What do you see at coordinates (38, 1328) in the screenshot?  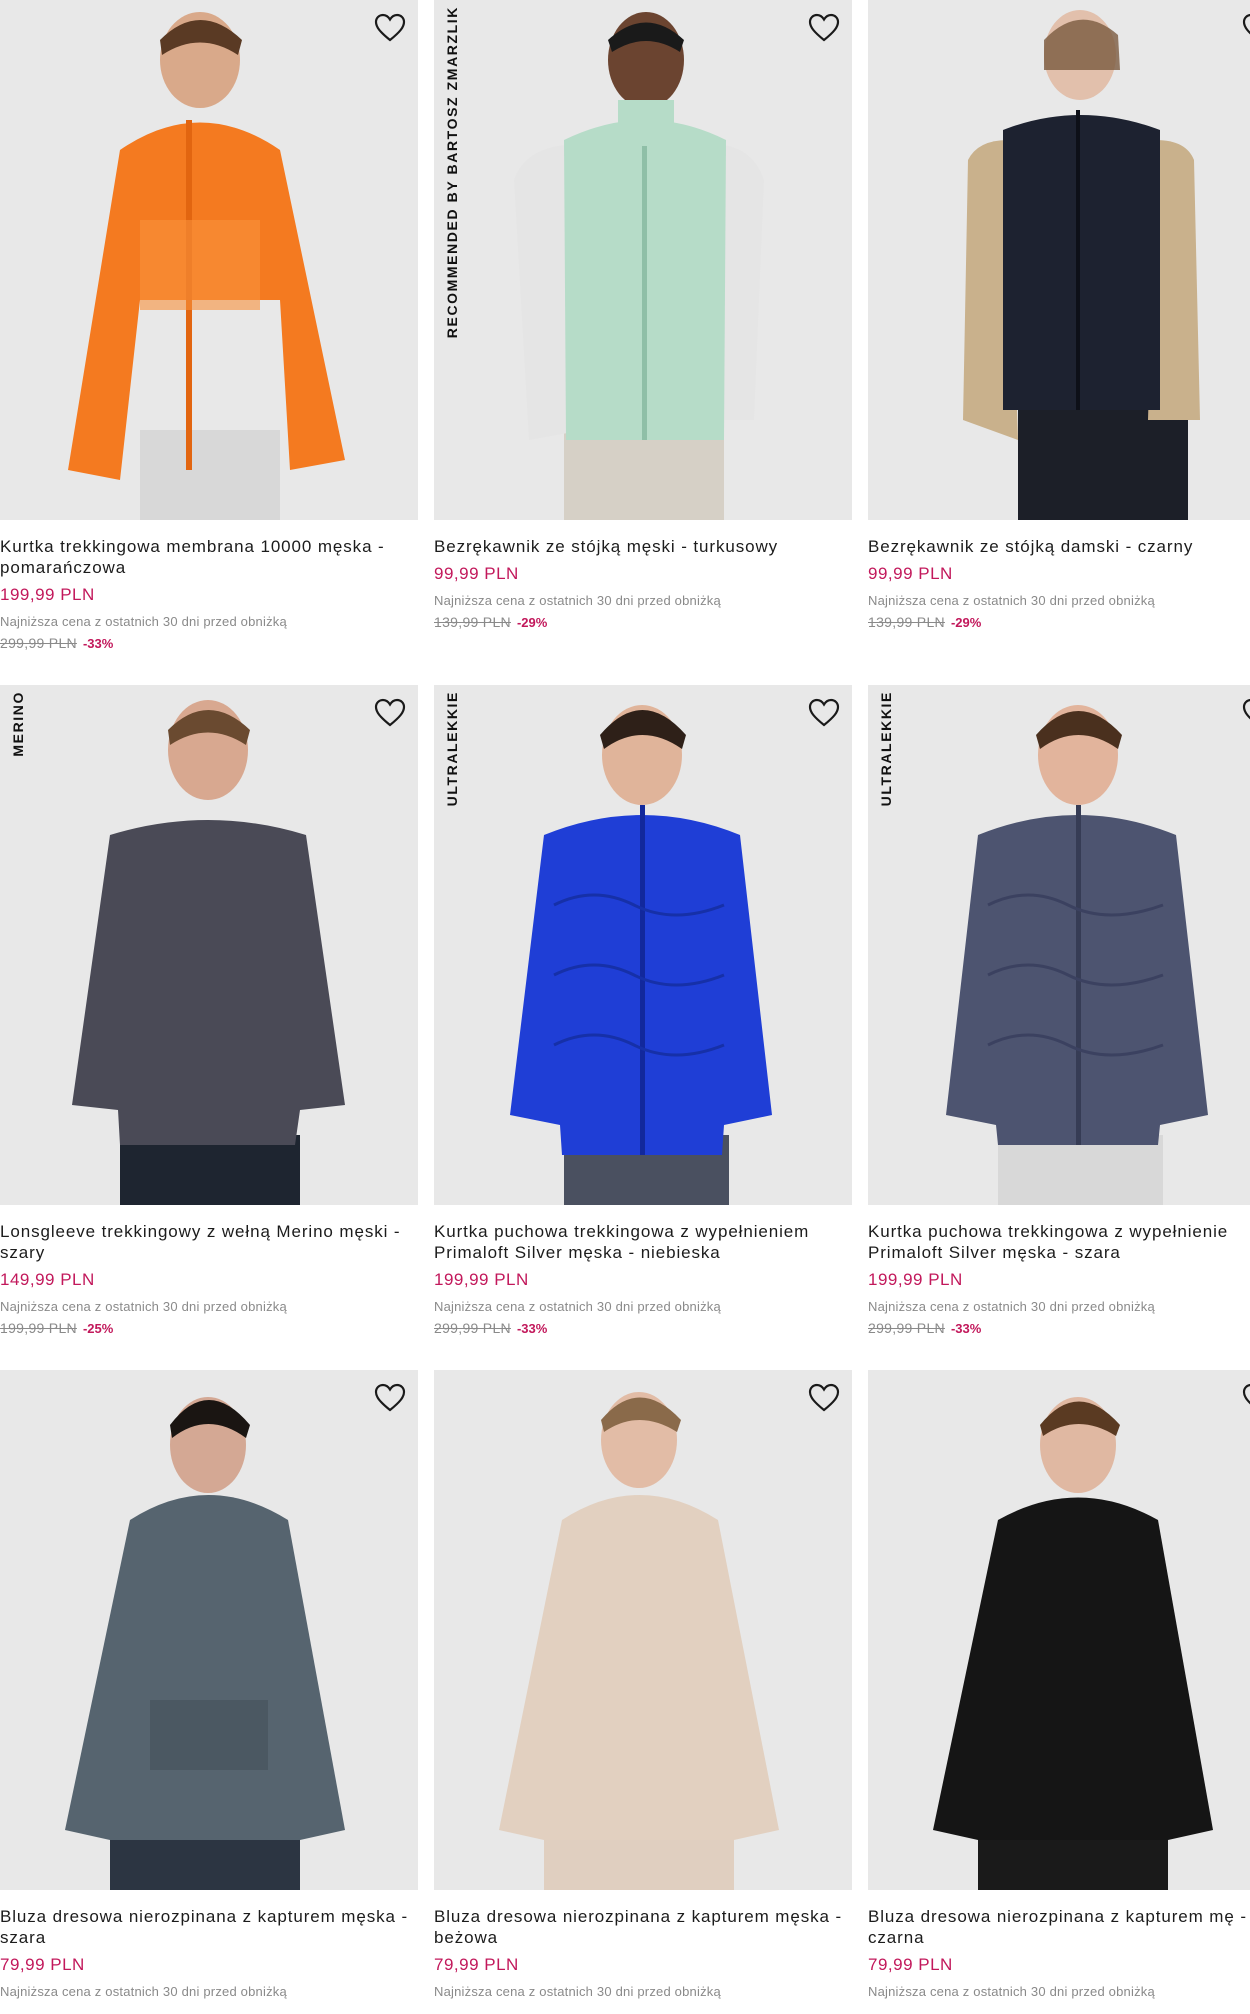 I see `old-price: 199,99 PLN` at bounding box center [38, 1328].